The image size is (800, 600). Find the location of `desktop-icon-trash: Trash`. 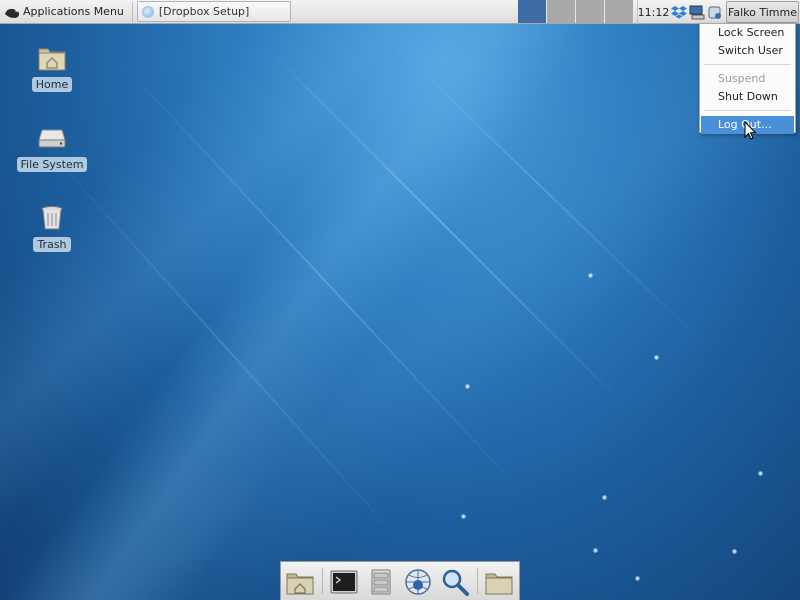

desktop-icon-trash: Trash is located at coordinates (52, 228).